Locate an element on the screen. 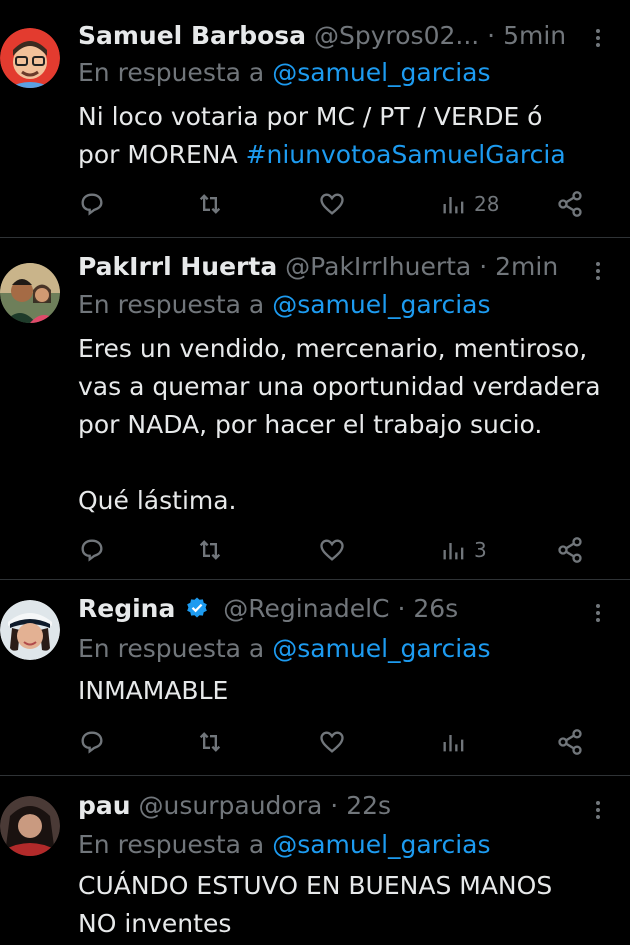 This screenshot has height=945, width=630. display-name: pau is located at coordinates (104, 805).